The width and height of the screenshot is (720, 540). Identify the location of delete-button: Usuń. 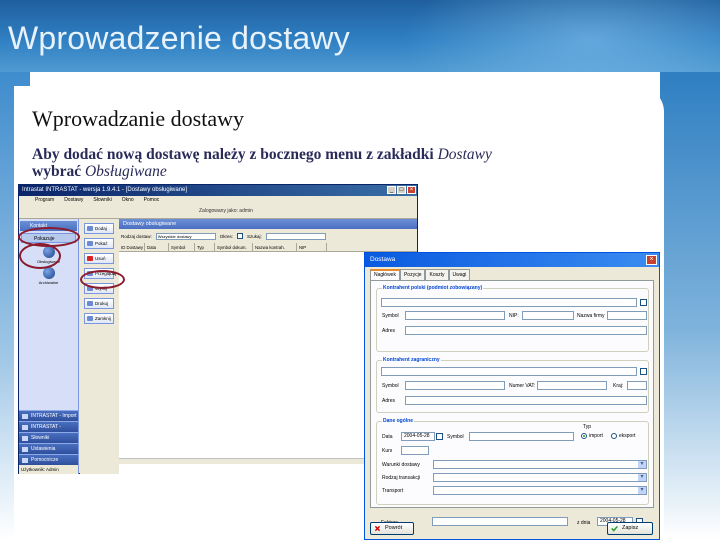
(99, 258).